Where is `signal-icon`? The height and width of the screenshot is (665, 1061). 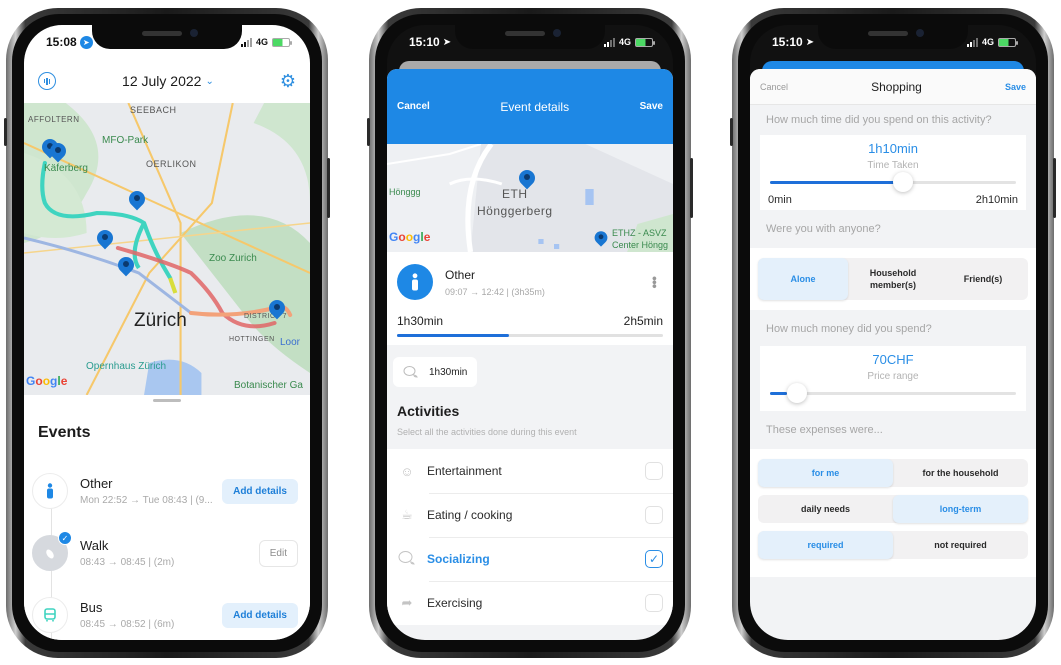
signal-icon is located at coordinates (972, 42).